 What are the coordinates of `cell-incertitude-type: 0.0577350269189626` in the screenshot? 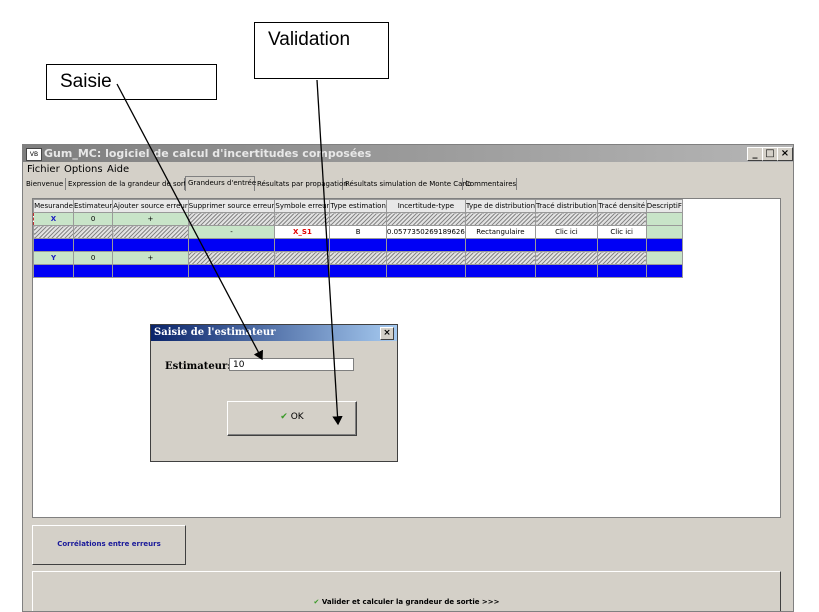 It's located at (425, 232).